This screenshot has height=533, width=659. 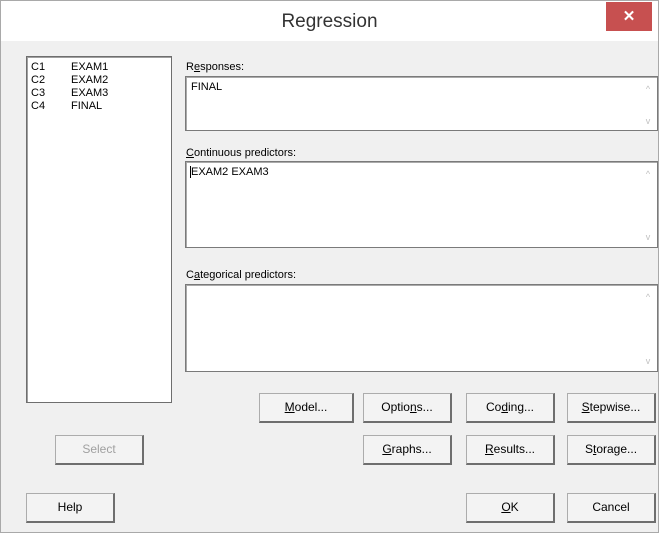 I want to click on button-accelerator: M, so click(x=289, y=407).